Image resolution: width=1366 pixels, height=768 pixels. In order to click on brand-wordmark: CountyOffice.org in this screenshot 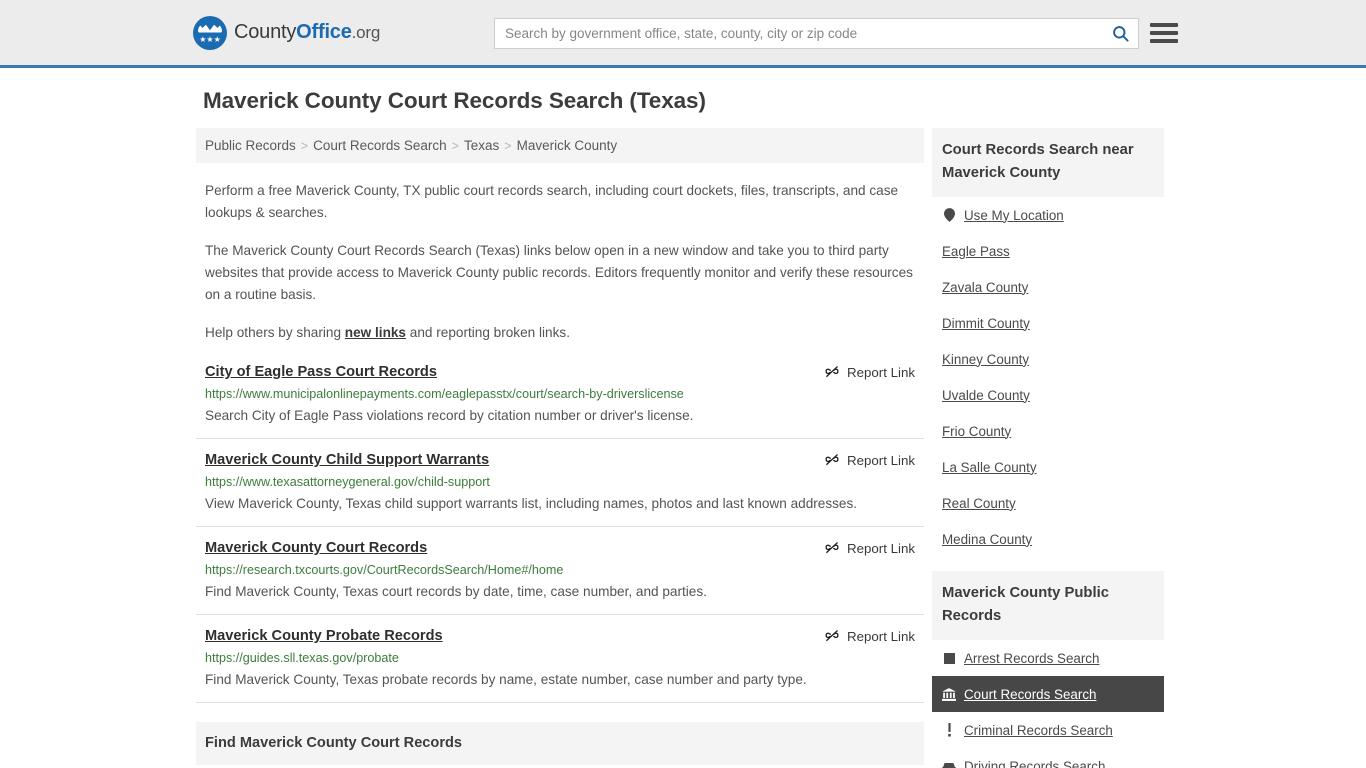, I will do `click(307, 32)`.